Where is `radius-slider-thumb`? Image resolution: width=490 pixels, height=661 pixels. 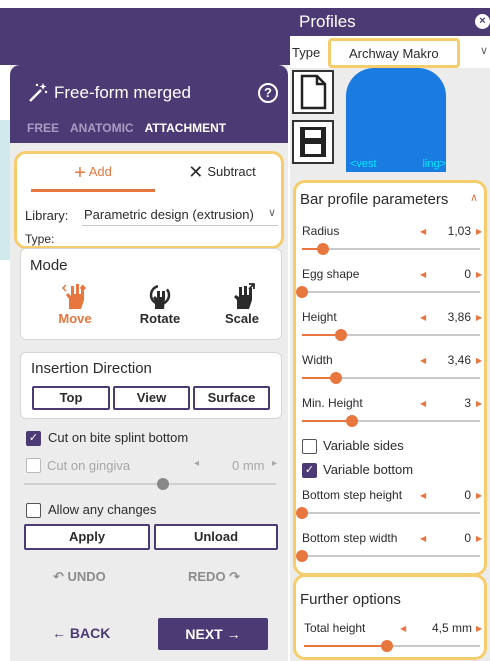 radius-slider-thumb is located at coordinates (323, 249).